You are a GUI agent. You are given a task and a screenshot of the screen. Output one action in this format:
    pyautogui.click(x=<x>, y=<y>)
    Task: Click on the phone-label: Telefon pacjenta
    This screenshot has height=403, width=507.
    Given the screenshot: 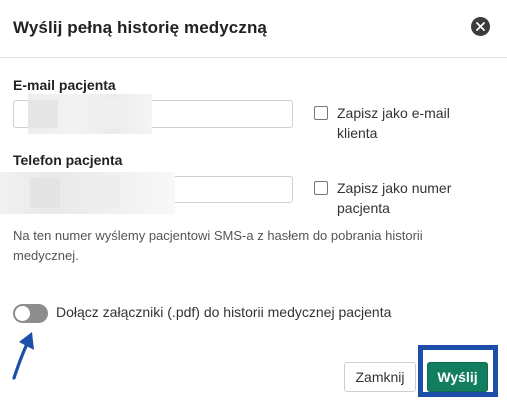 What is the action you would take?
    pyautogui.click(x=68, y=160)
    